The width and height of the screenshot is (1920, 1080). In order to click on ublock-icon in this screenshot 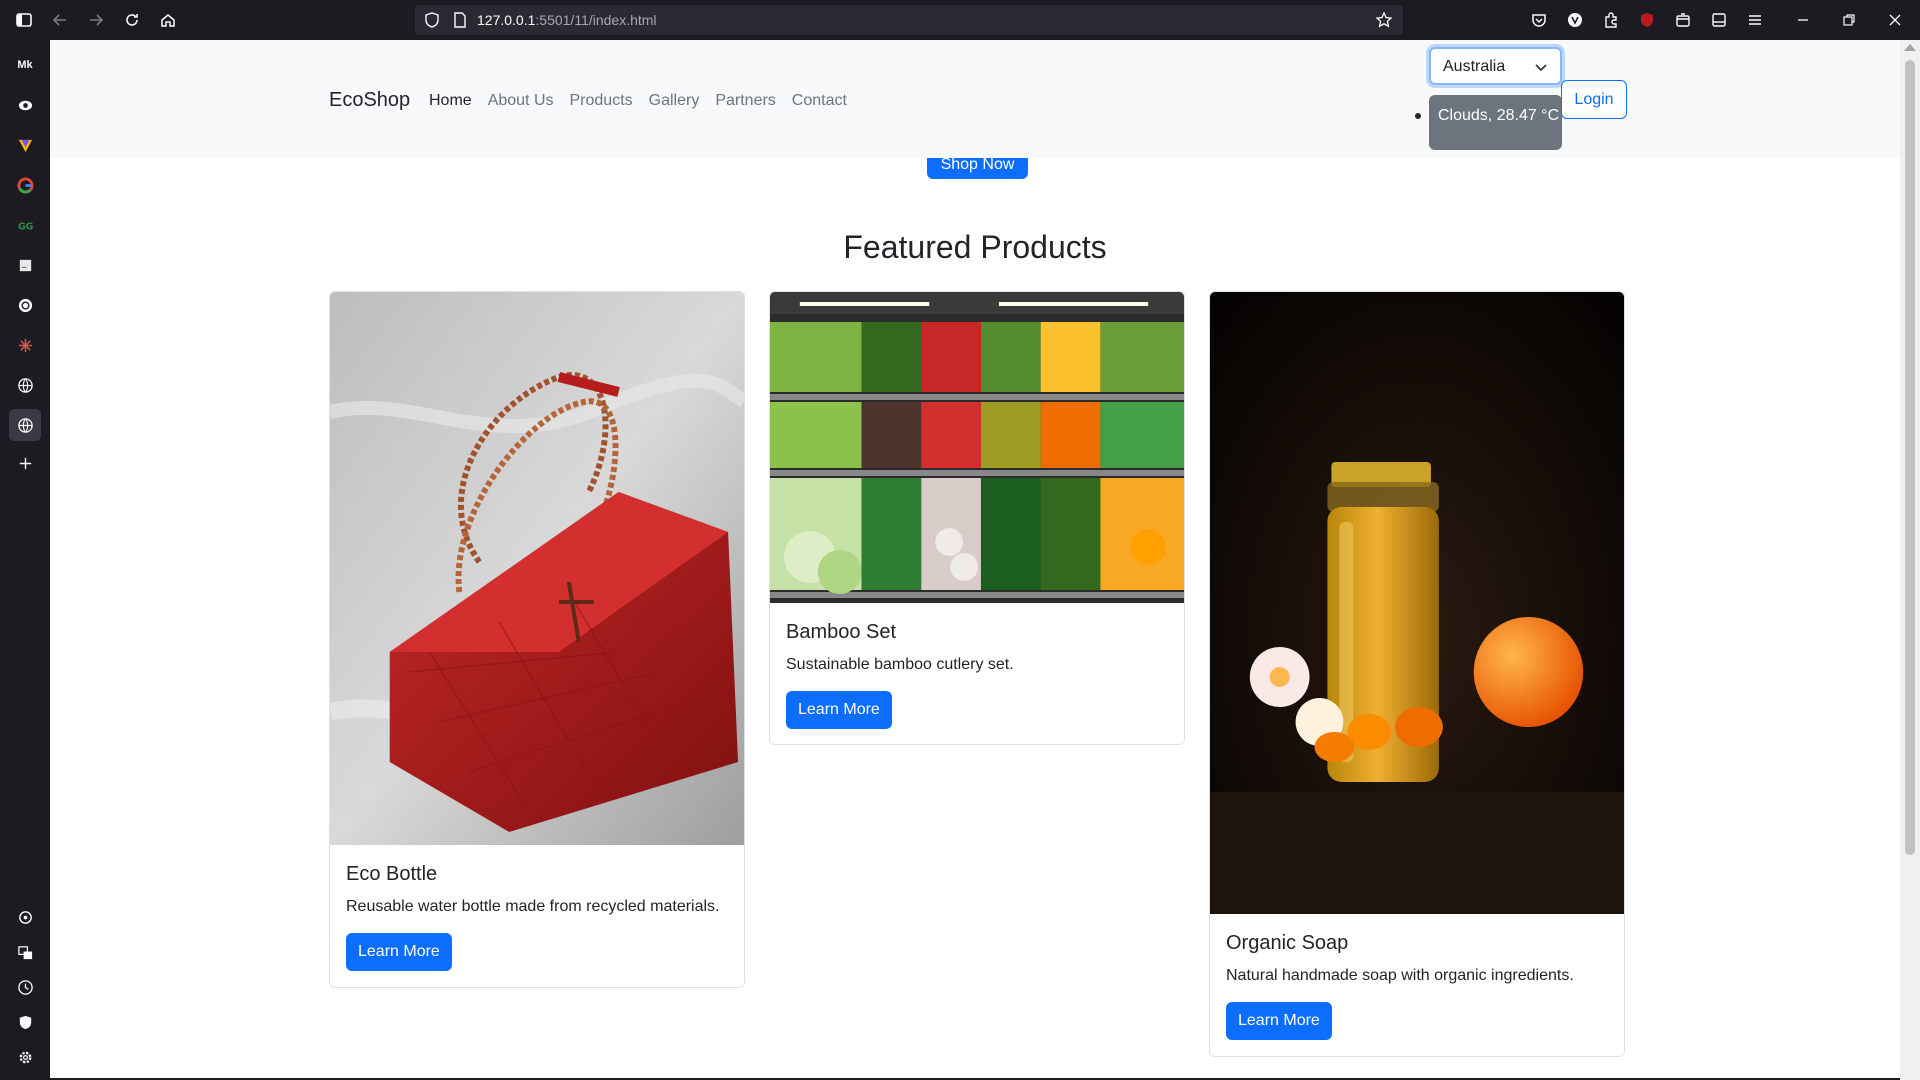, I will do `click(1647, 20)`.